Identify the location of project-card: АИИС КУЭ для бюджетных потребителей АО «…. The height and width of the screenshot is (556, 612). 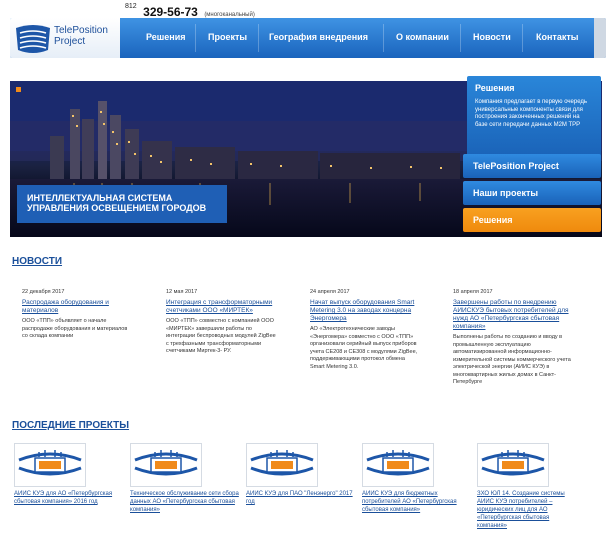
(417, 478).